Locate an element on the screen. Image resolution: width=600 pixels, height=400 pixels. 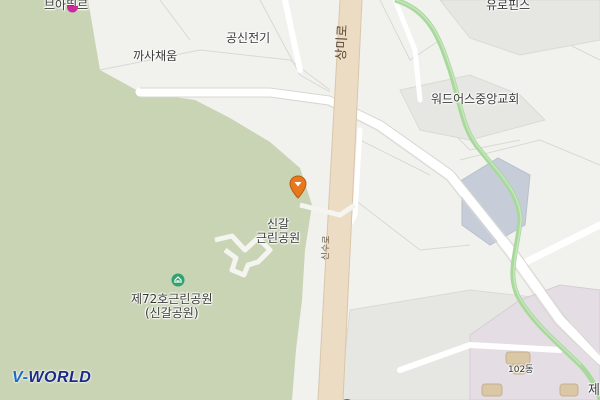
road-label-side: 신수로 is located at coordinates (326, 248).